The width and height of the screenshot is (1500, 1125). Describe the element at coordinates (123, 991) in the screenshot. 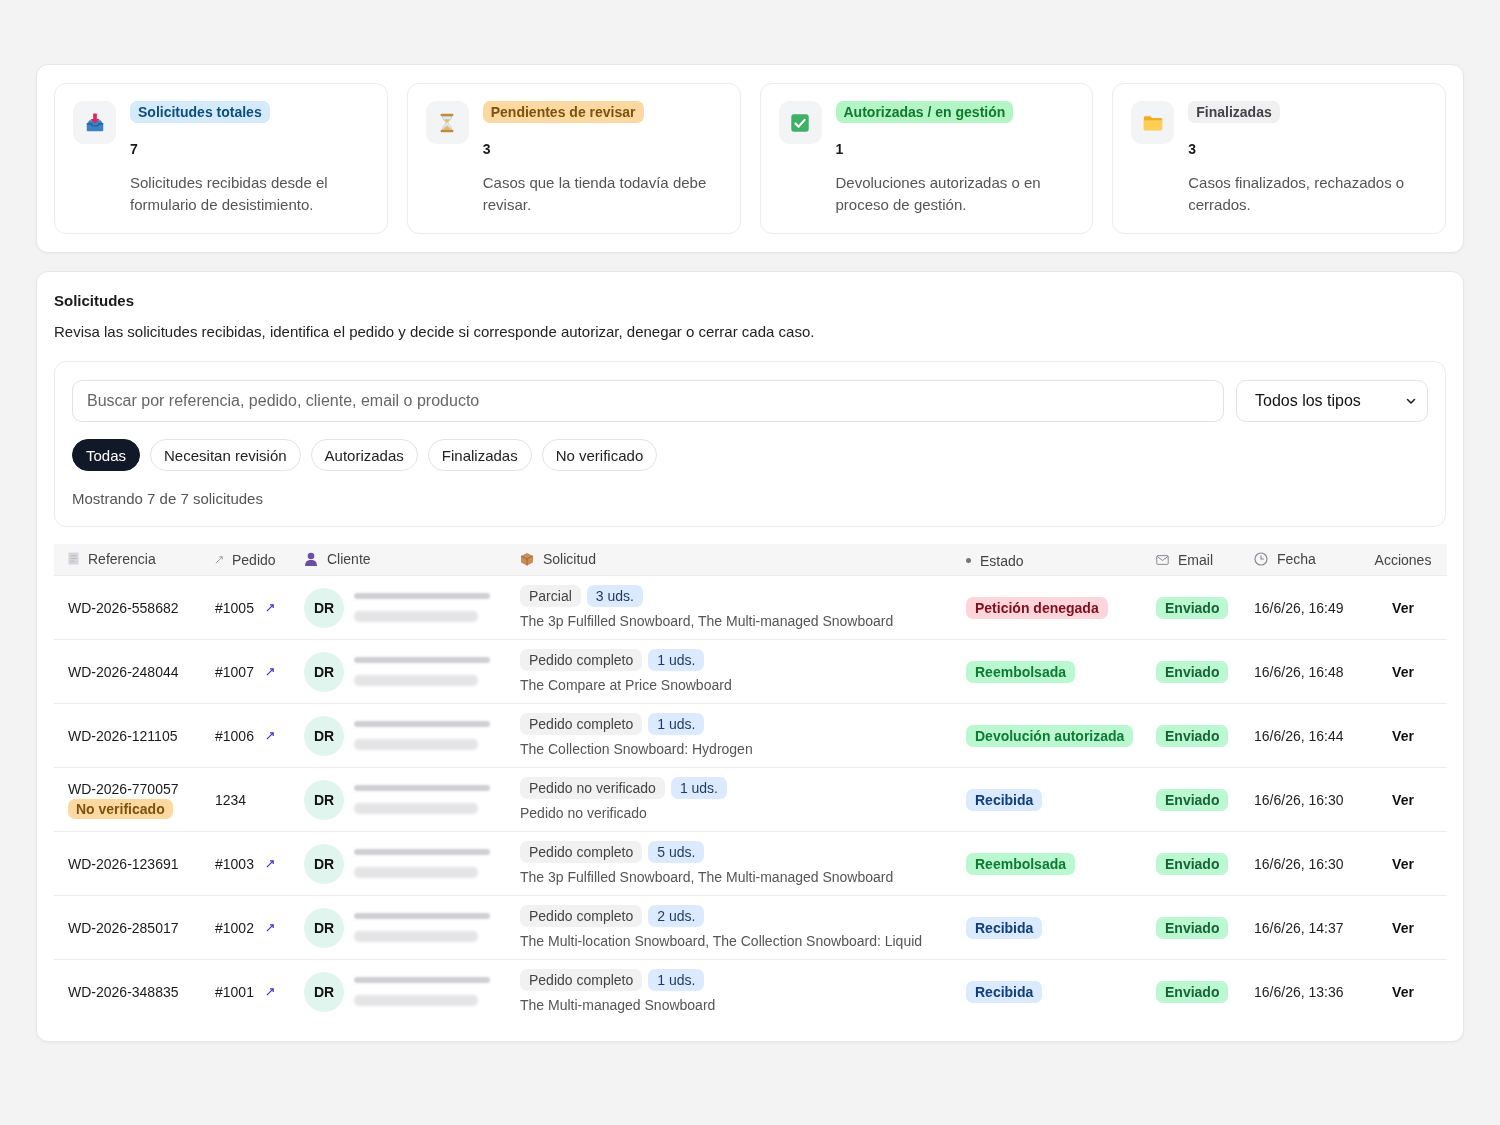

I see `reference-text: WD-2026-348835` at that location.